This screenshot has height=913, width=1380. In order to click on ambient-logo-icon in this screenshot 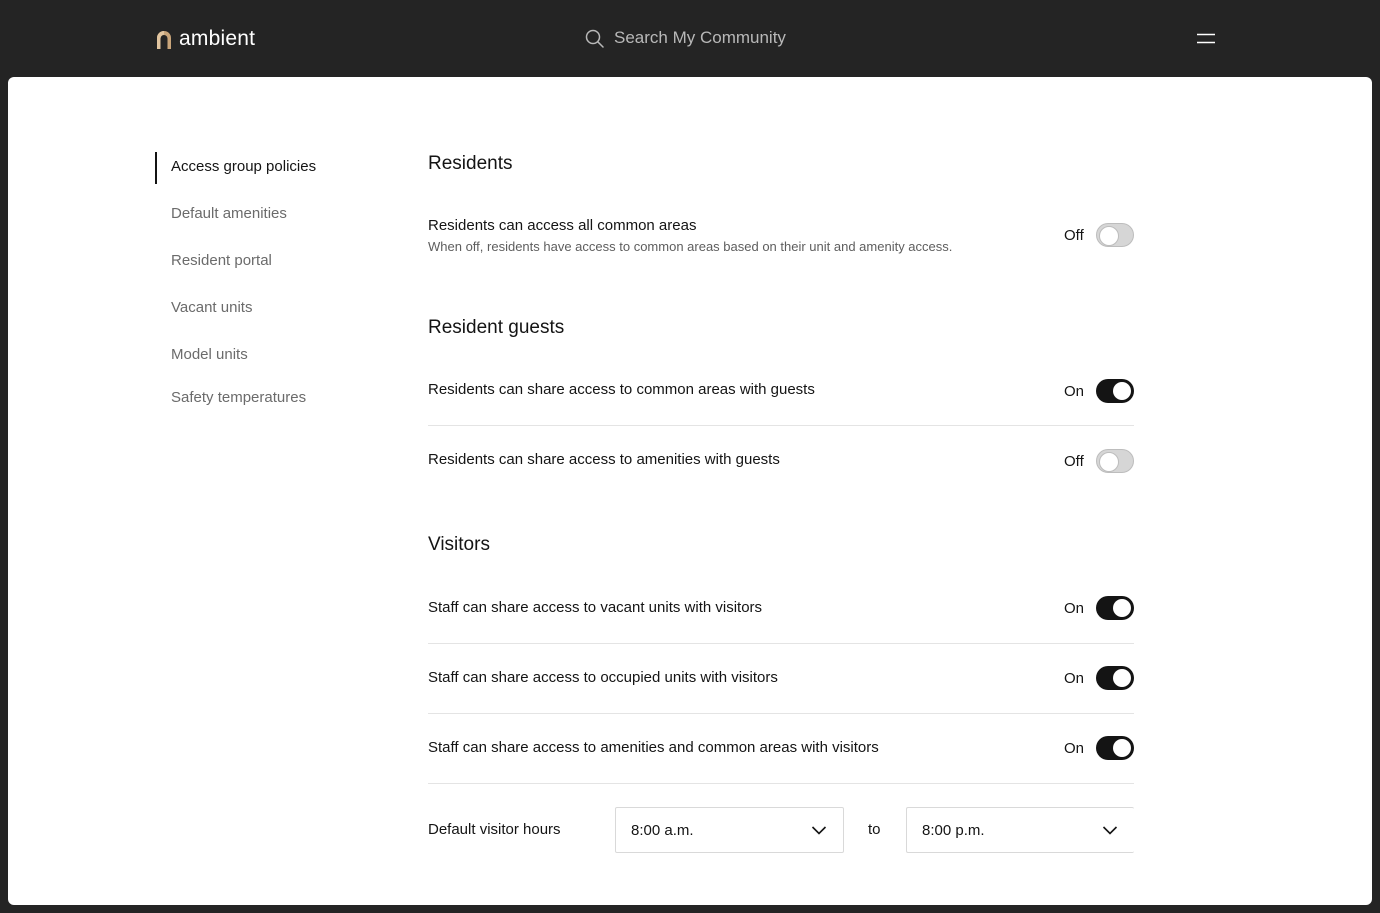, I will do `click(164, 40)`.